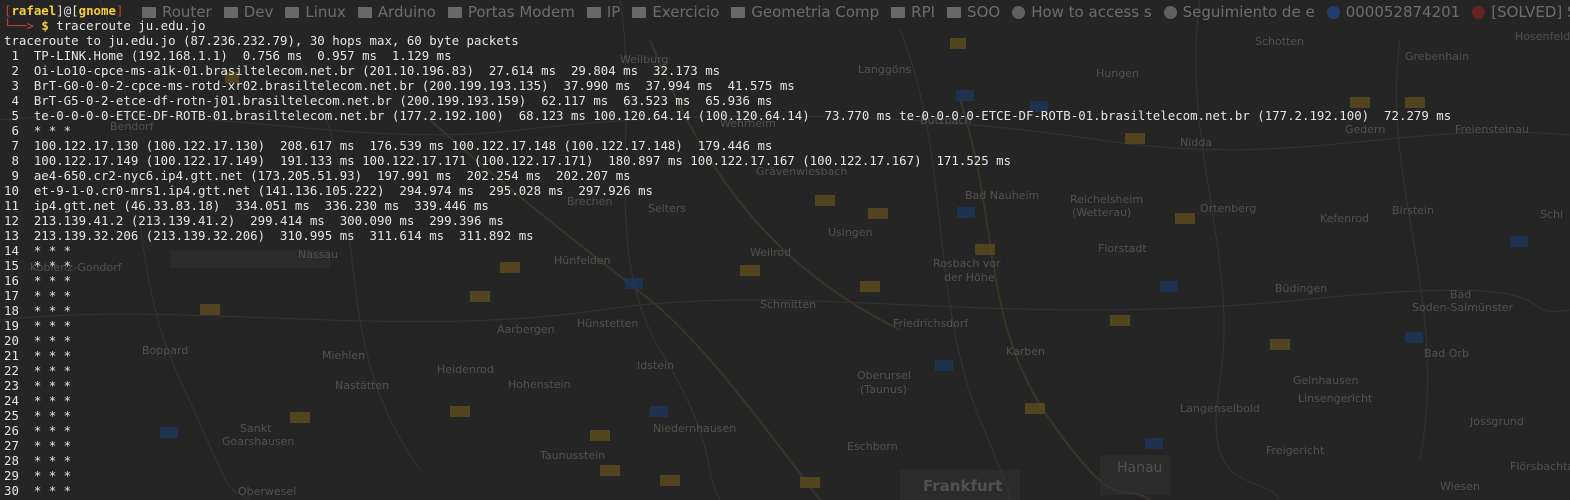 This screenshot has height=500, width=1570. What do you see at coordinates (38, 475) in the screenshot?
I see `hop-line: 29 * * *` at bounding box center [38, 475].